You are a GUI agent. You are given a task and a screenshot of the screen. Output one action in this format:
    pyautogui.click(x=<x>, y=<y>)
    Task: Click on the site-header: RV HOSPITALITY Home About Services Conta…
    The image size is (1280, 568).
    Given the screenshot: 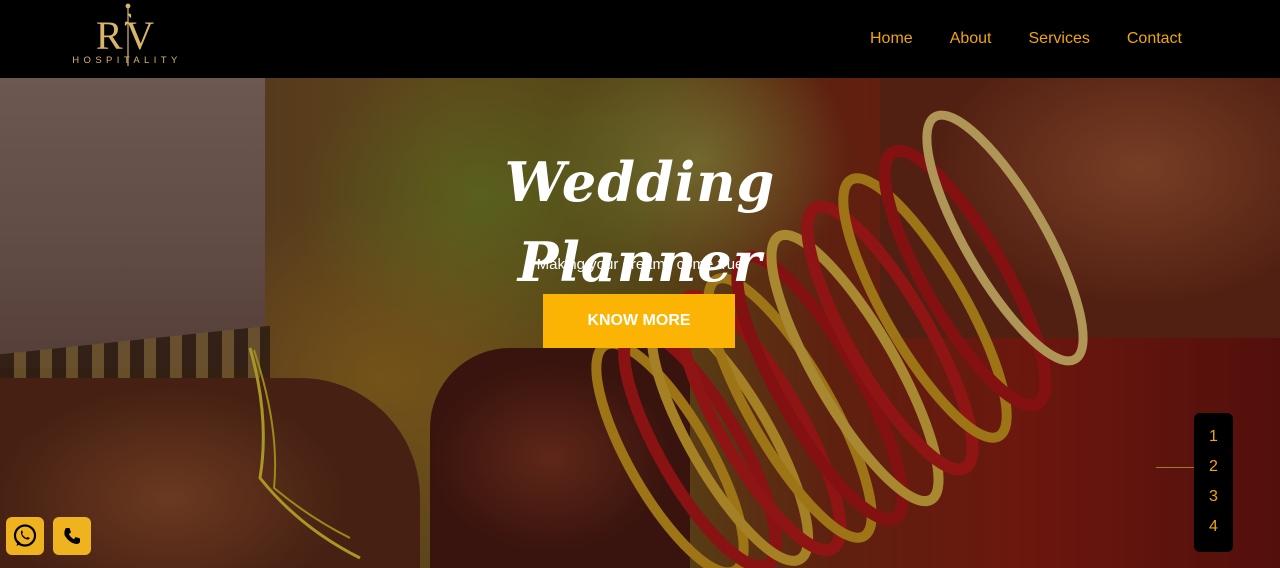 What is the action you would take?
    pyautogui.click(x=640, y=39)
    